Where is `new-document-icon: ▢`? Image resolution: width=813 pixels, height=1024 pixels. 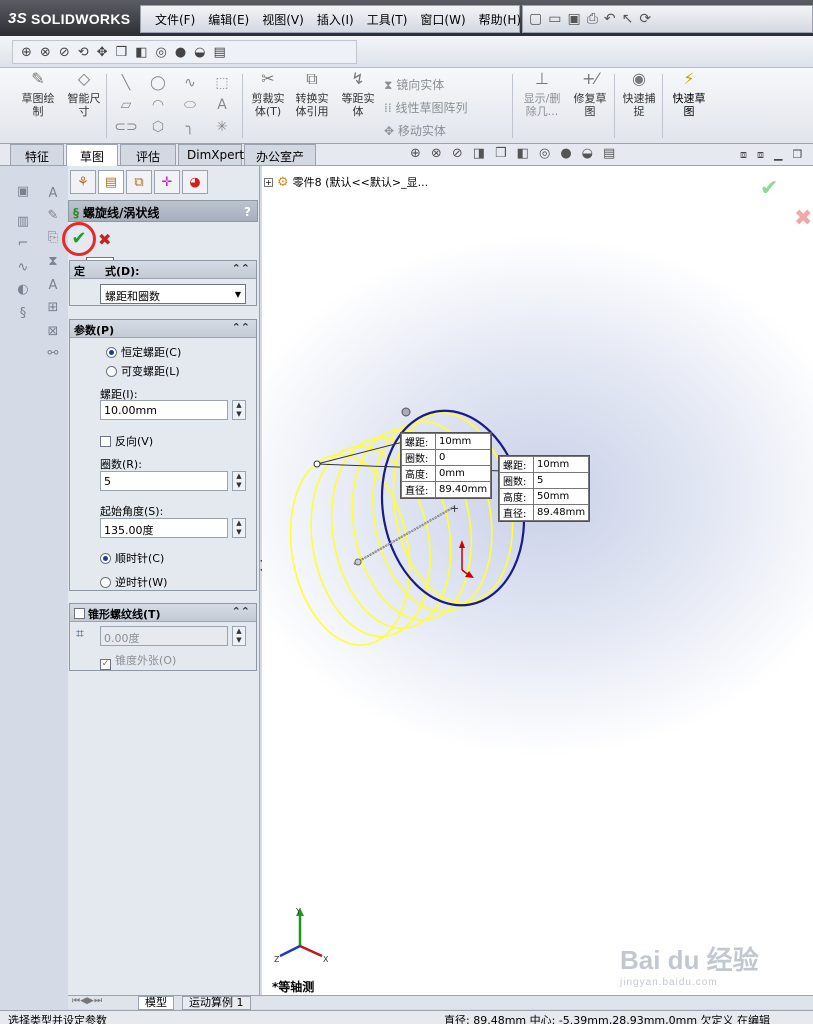
new-document-icon: ▢ is located at coordinates (535, 19).